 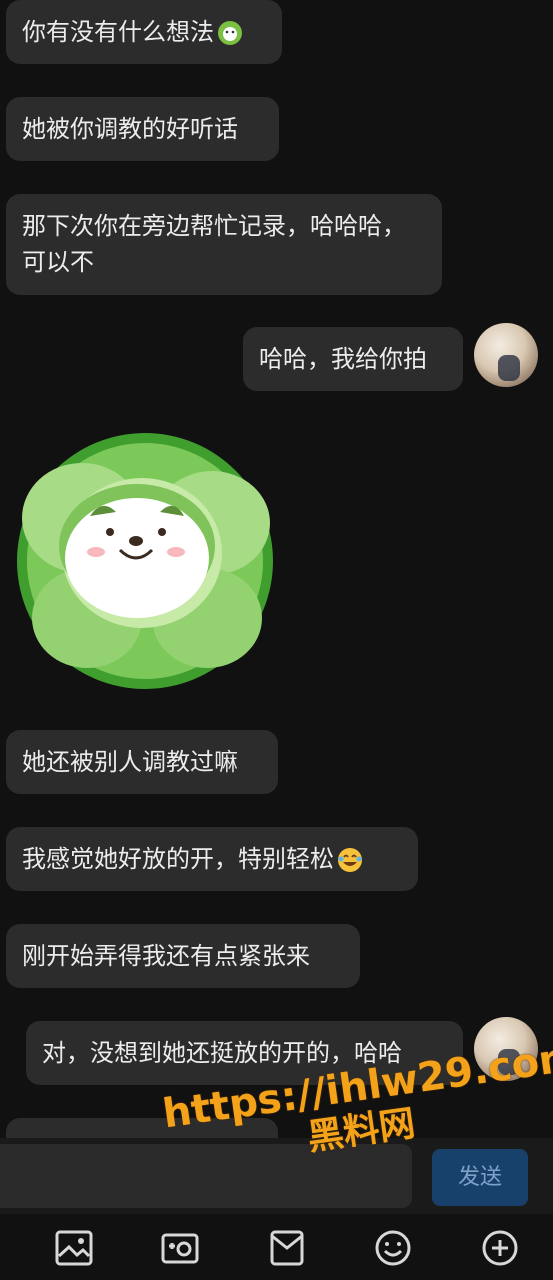 What do you see at coordinates (130, 762) in the screenshot?
I see `message-text: 她还被别人调教过嘛` at bounding box center [130, 762].